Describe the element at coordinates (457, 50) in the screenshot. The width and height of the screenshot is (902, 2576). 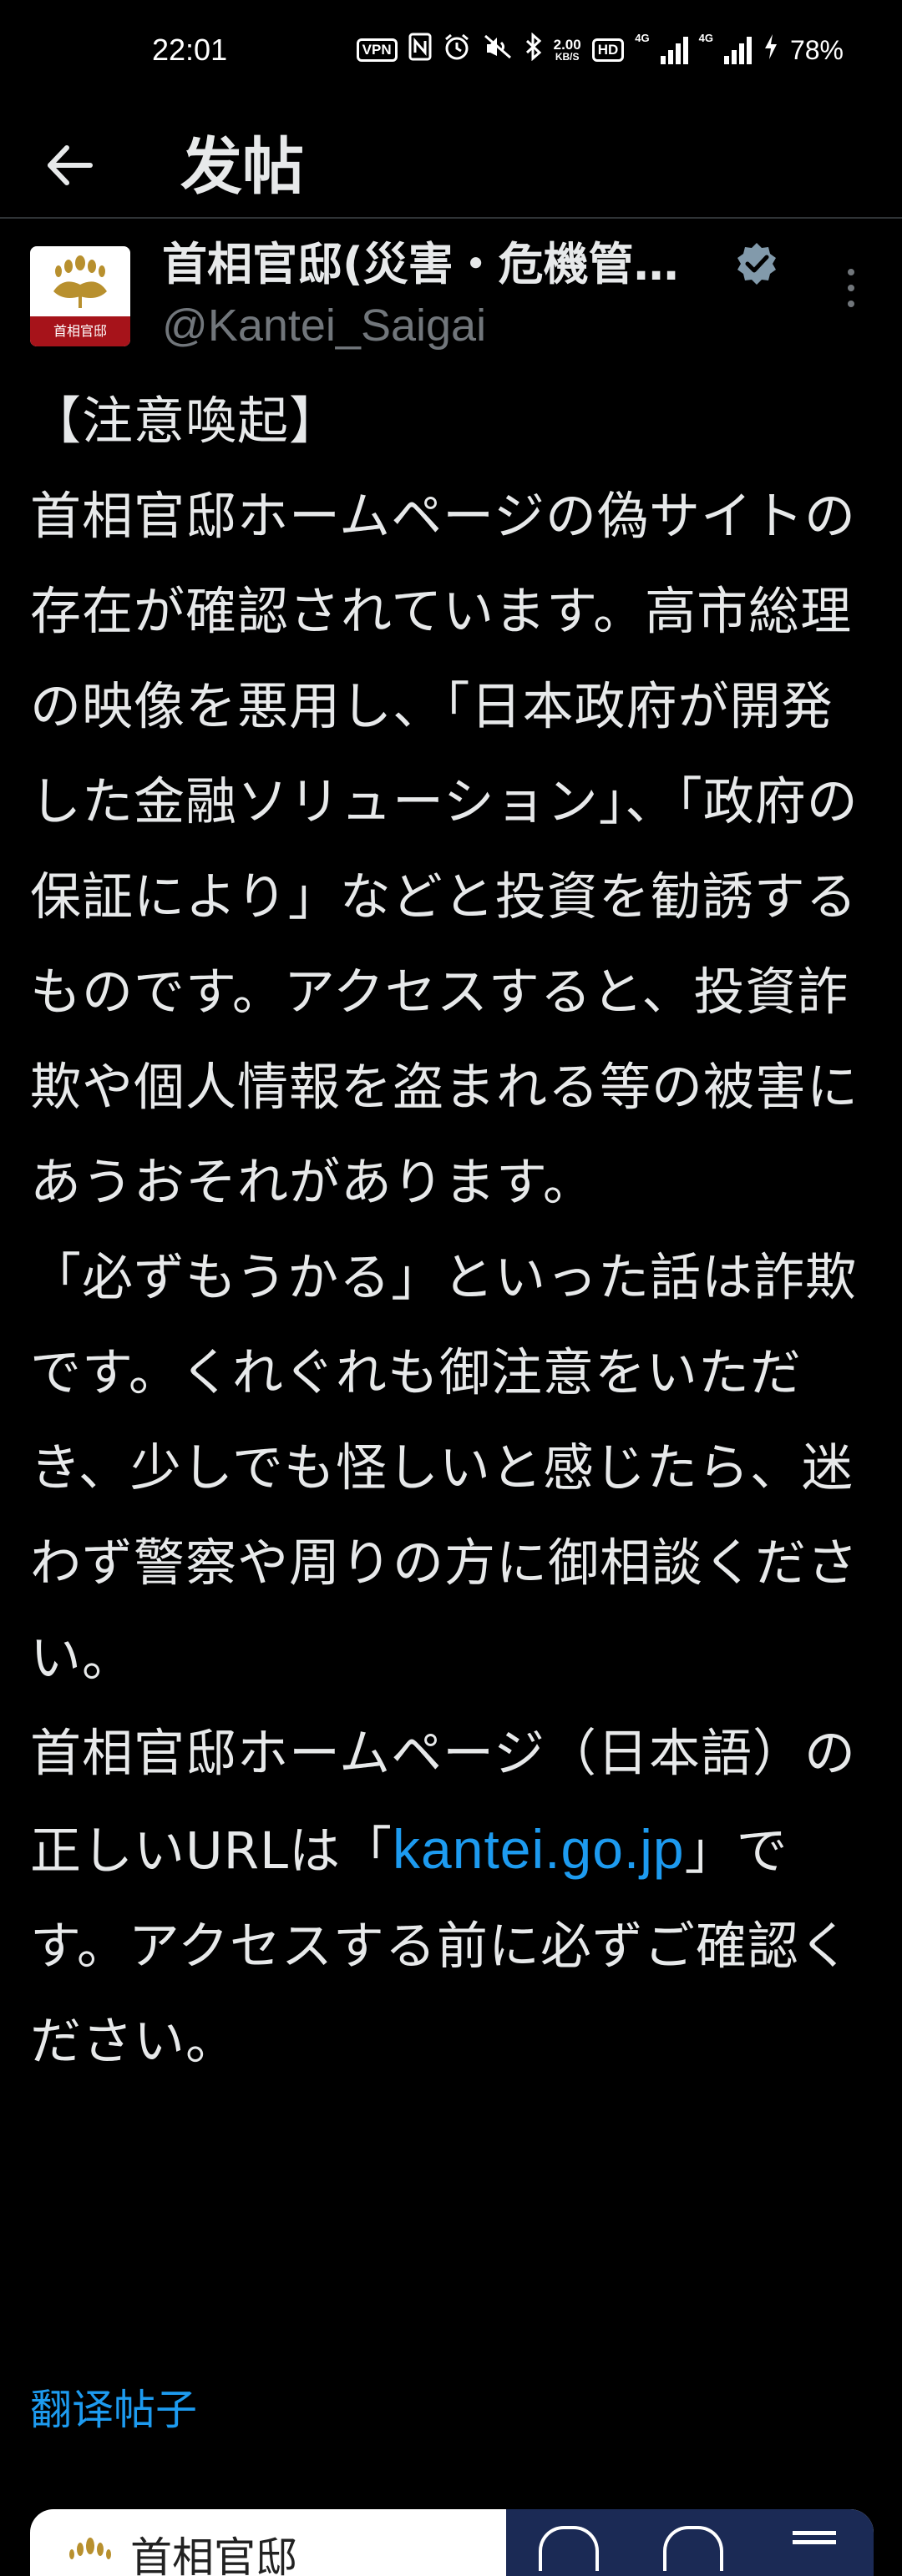
I see `alarm-icon` at that location.